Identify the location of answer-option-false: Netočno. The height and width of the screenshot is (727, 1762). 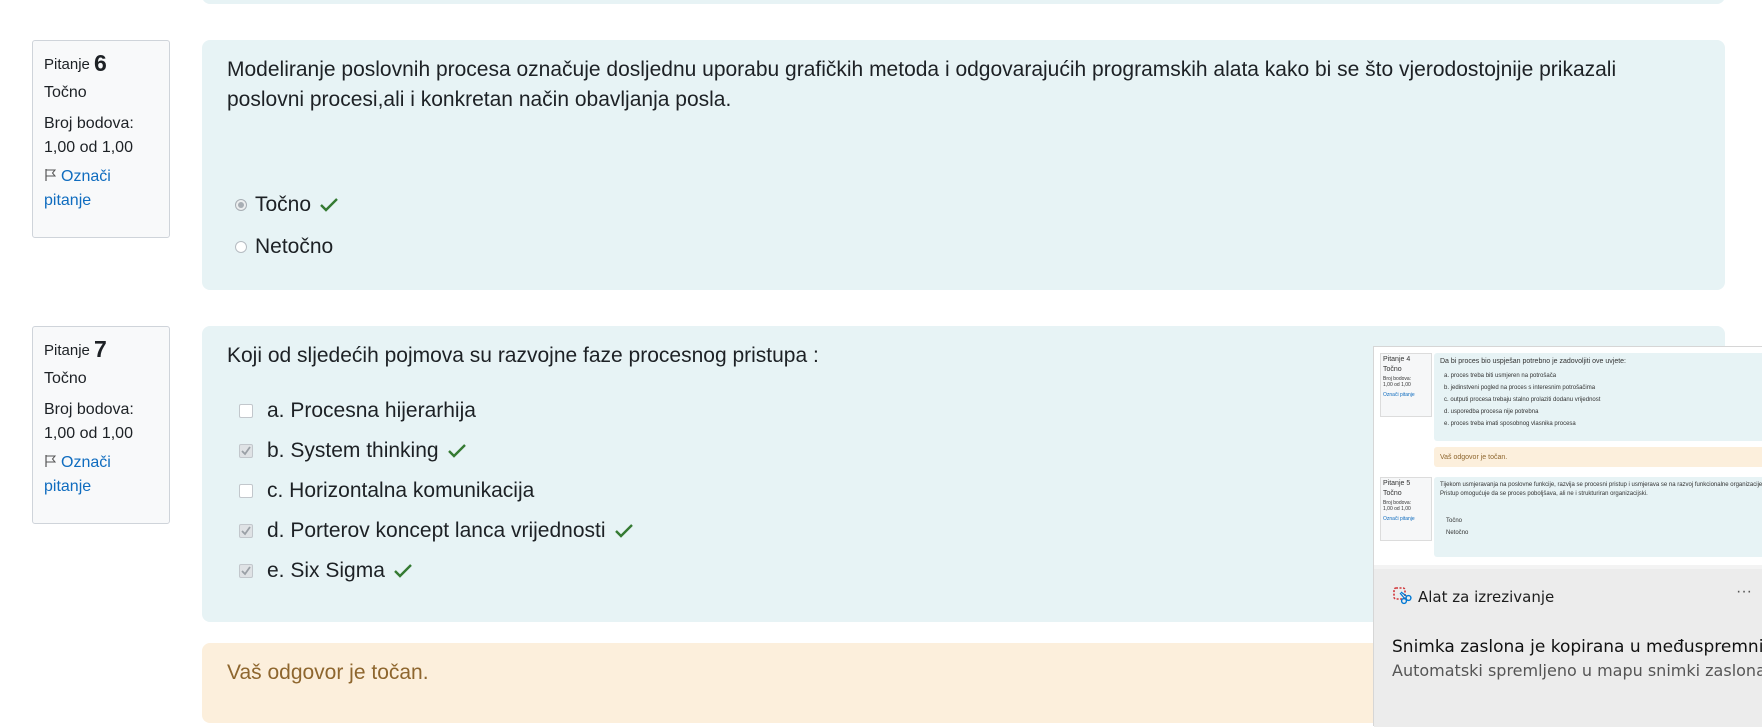
(284, 247).